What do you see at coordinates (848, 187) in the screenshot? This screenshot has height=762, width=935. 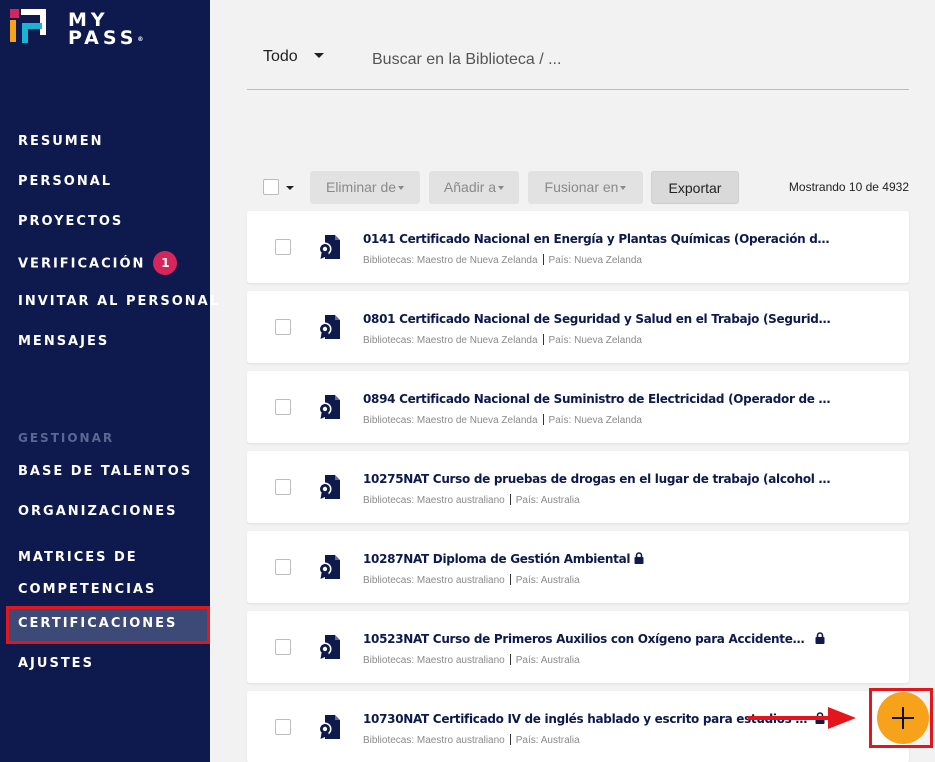 I see `results-count: Mostrando 10 de 4932` at bounding box center [848, 187].